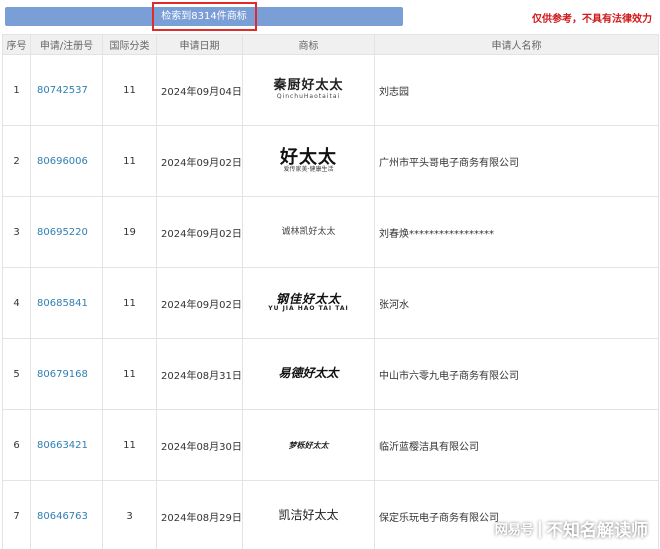 This screenshot has width=660, height=549. What do you see at coordinates (16, 161) in the screenshot?
I see `row-index: 2` at bounding box center [16, 161].